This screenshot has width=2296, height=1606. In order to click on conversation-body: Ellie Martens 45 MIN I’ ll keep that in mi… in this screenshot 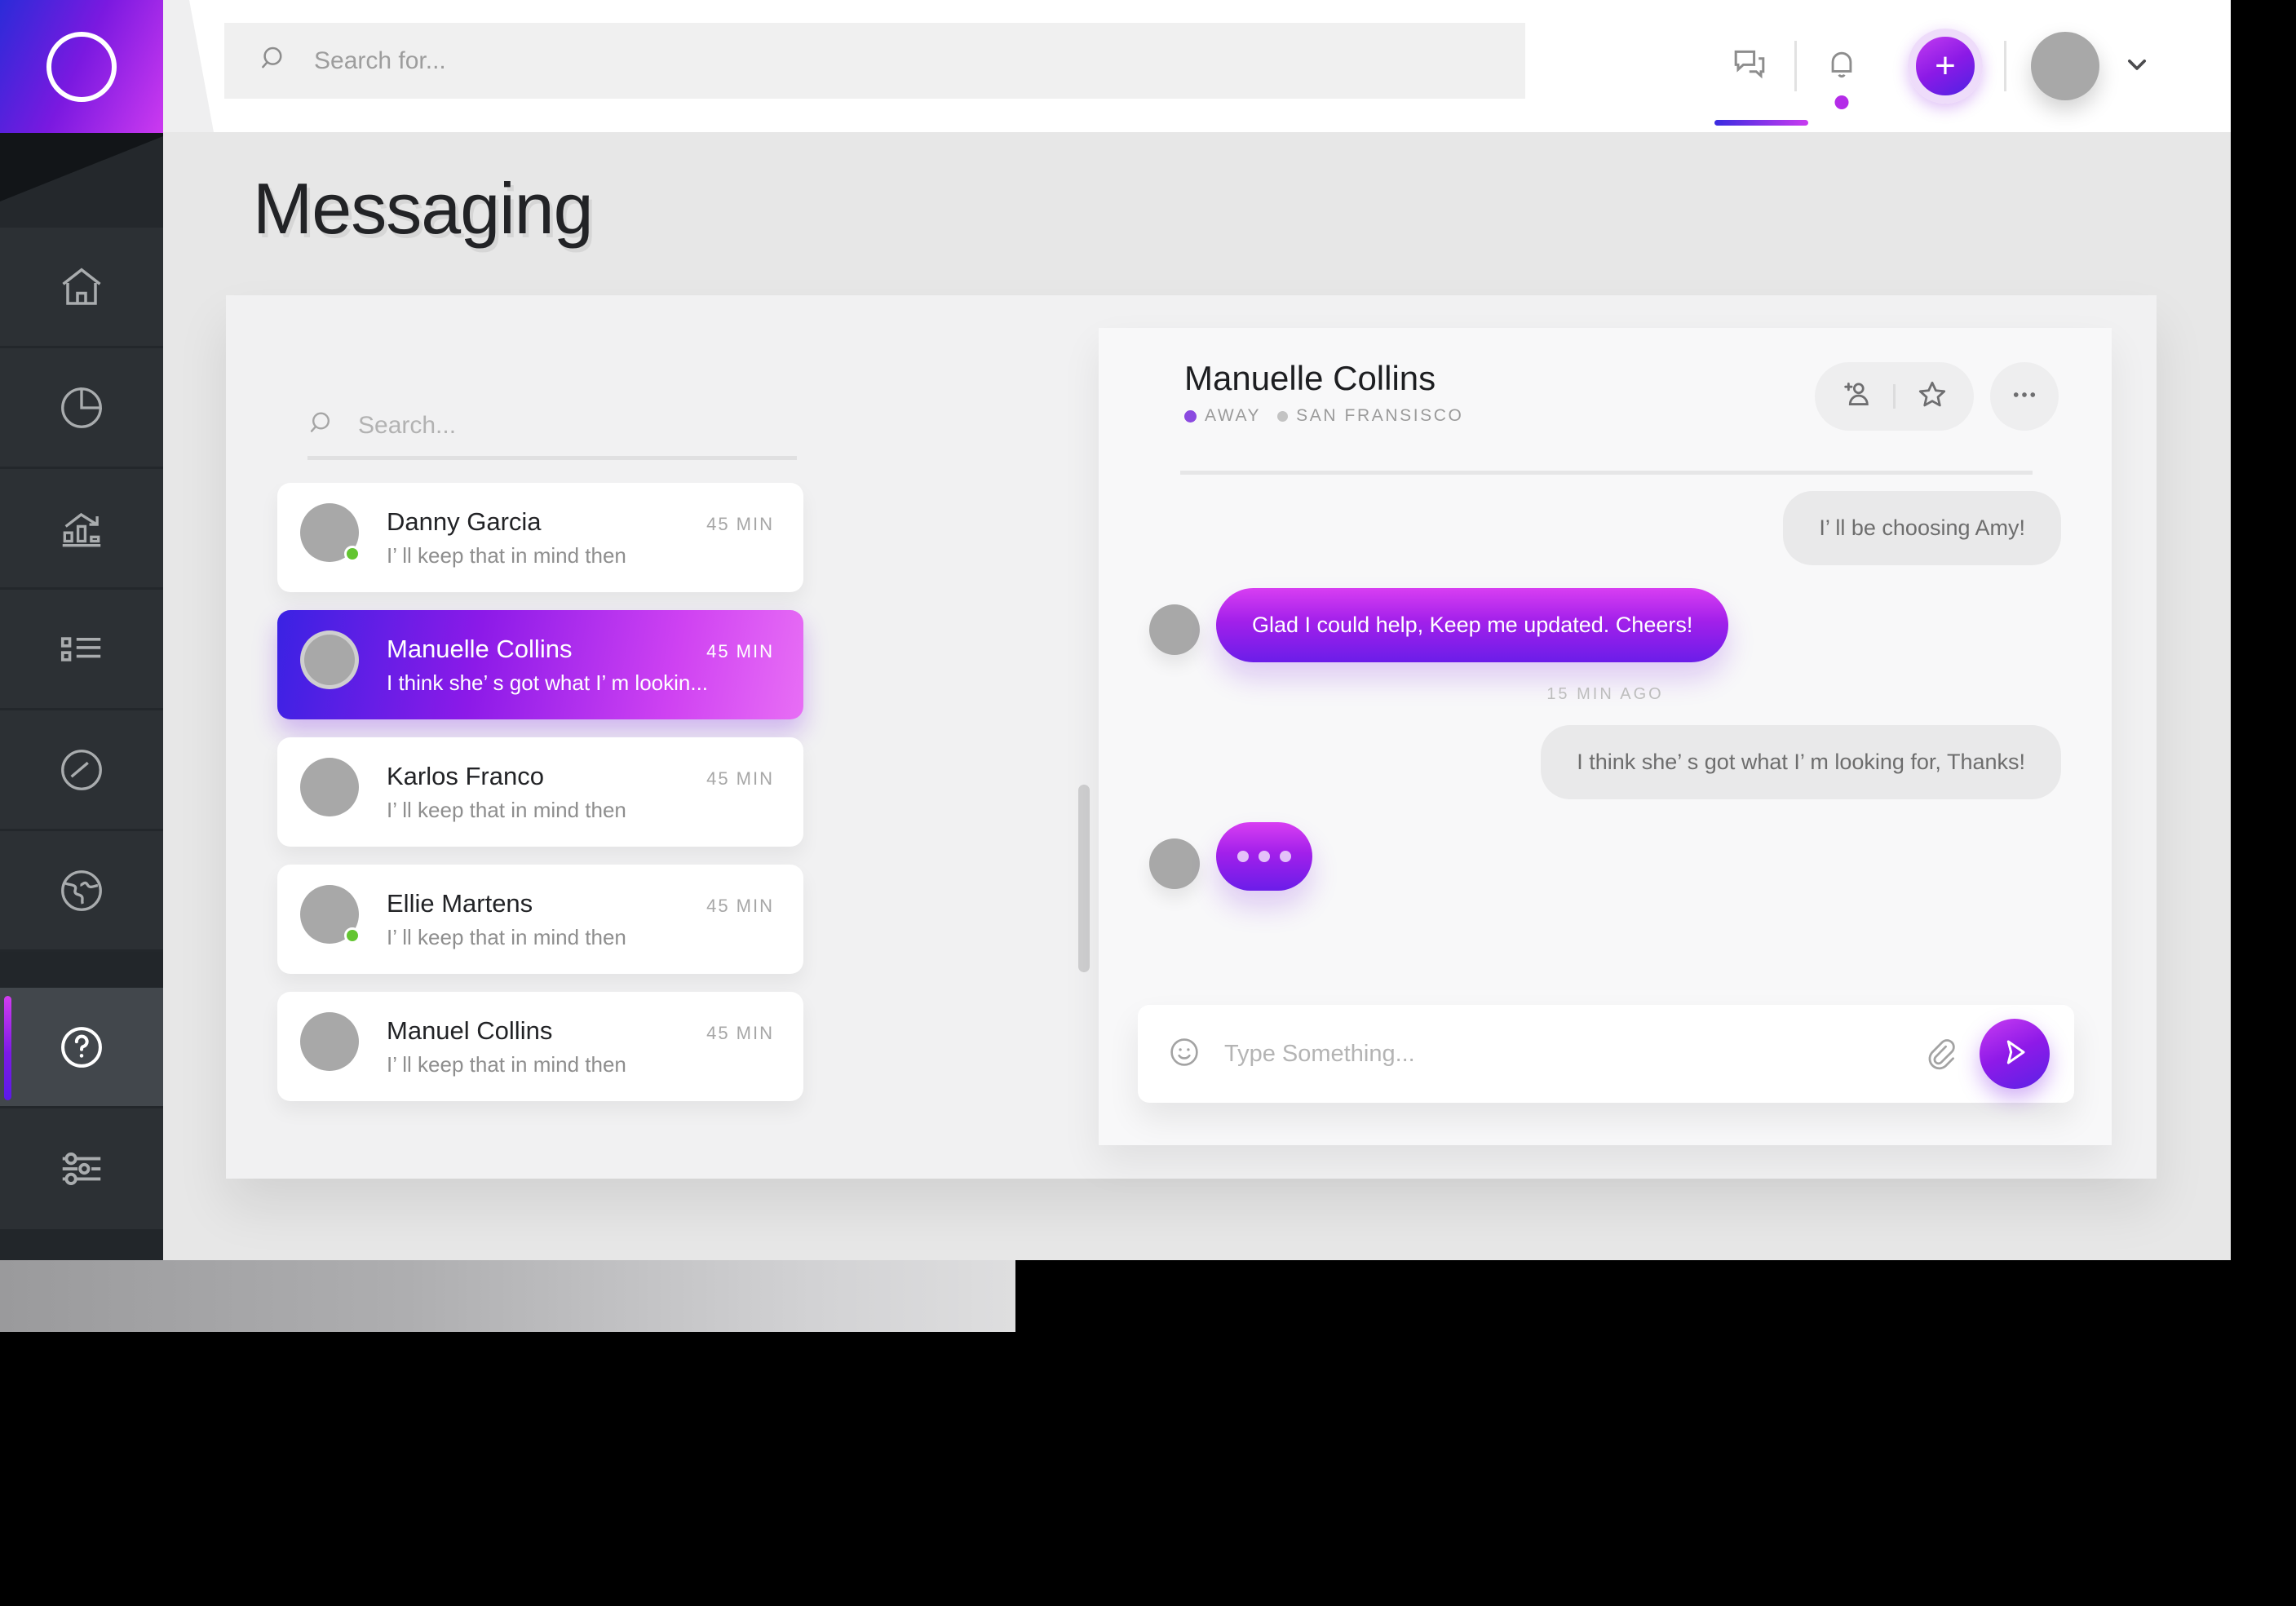, I will do `click(580, 919)`.